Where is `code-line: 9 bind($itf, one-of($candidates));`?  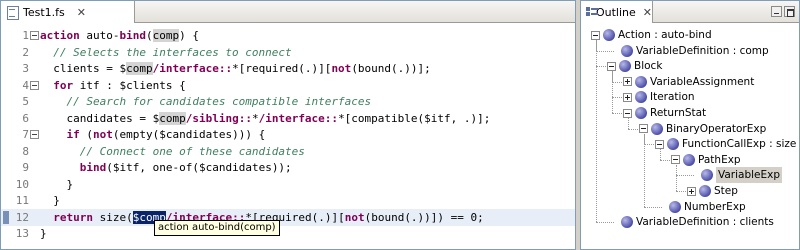
code-line: 9 bind($itf, one-of($candidates)); is located at coordinates (288, 167).